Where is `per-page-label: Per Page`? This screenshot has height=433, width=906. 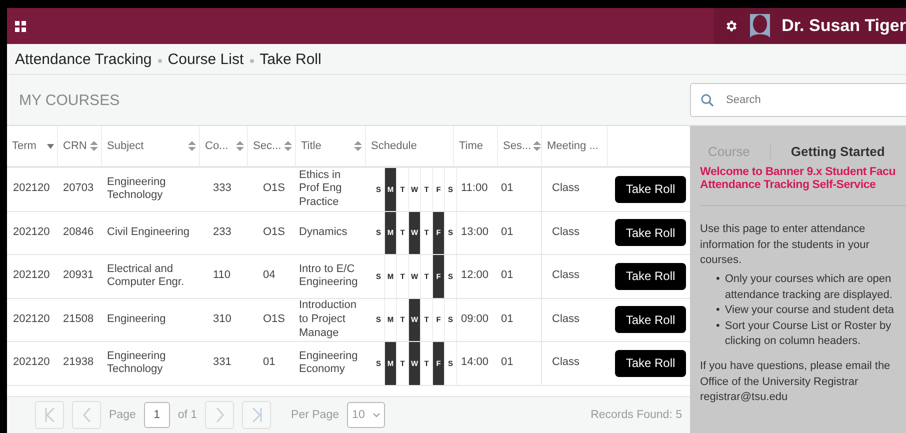
per-page-label: Per Page is located at coordinates (315, 415).